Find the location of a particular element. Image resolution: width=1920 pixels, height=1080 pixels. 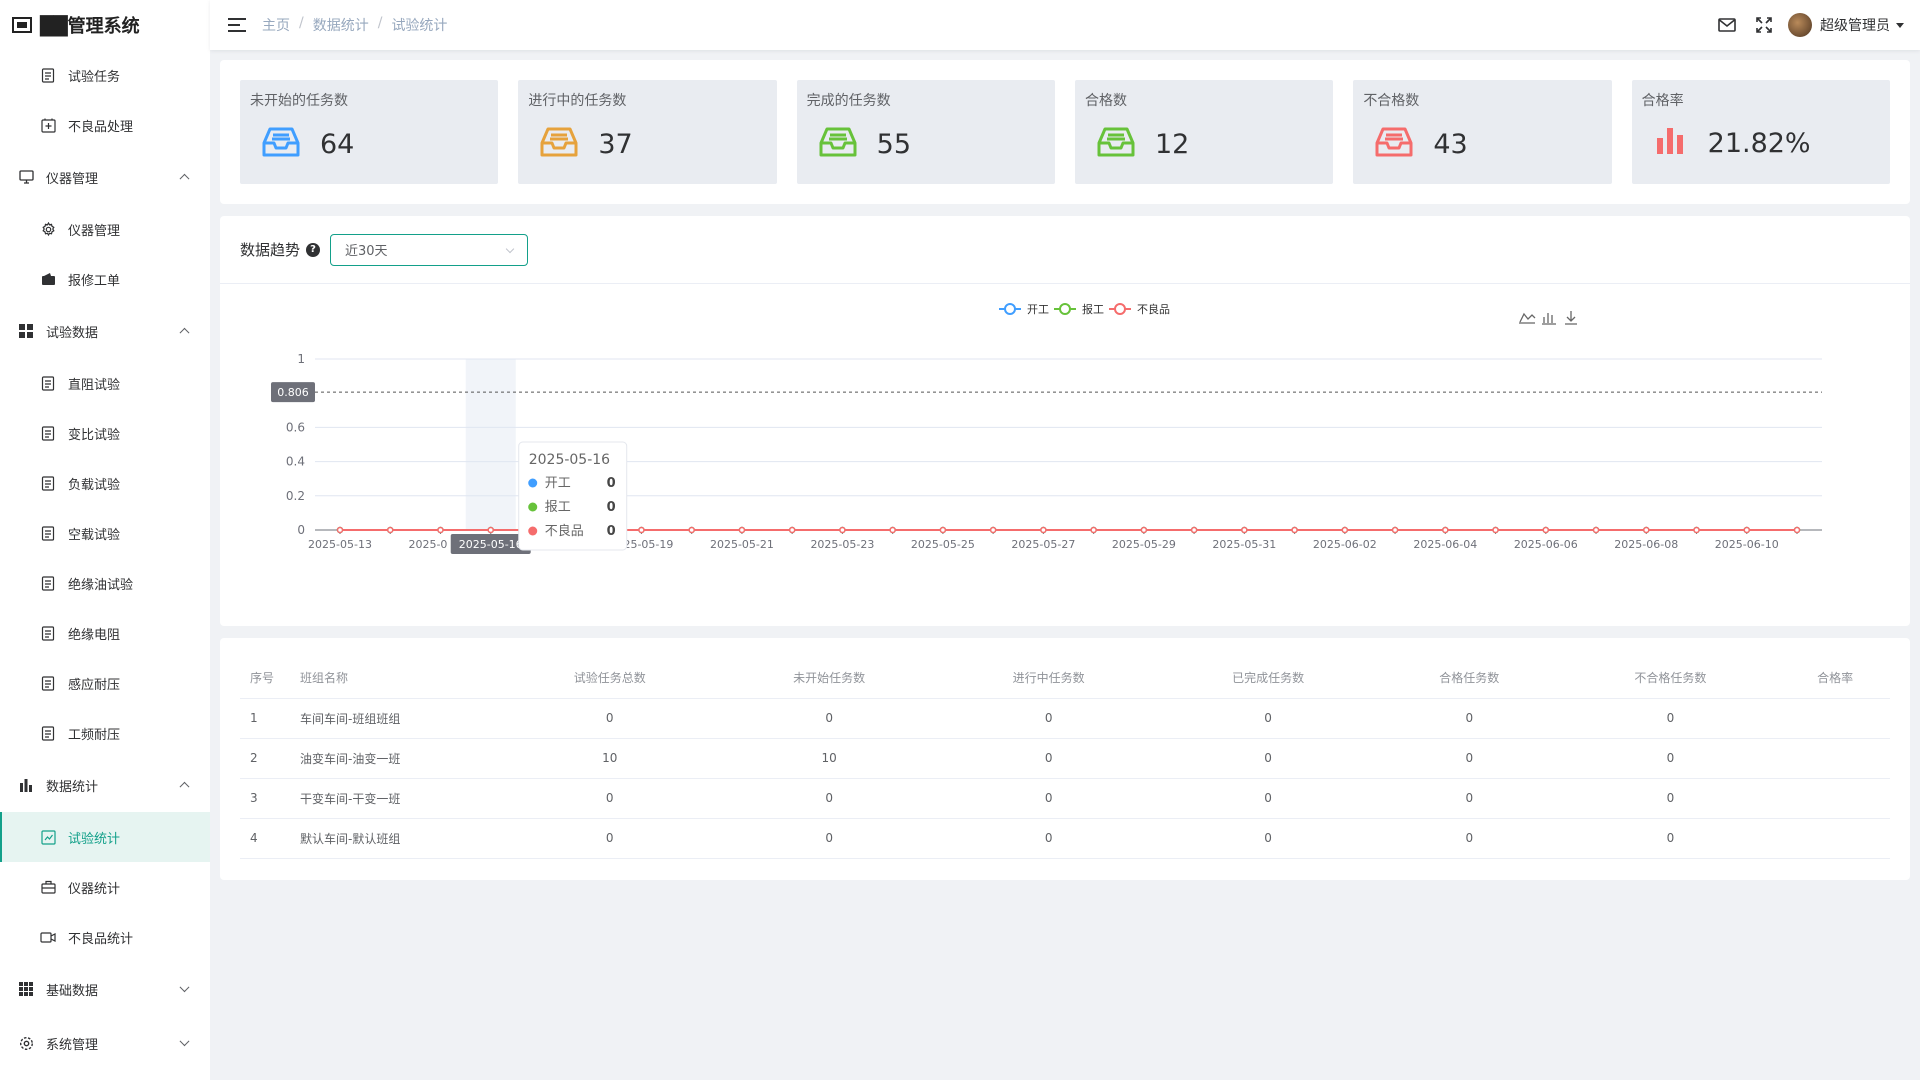

chevron-down-icon is located at coordinates (510, 248).